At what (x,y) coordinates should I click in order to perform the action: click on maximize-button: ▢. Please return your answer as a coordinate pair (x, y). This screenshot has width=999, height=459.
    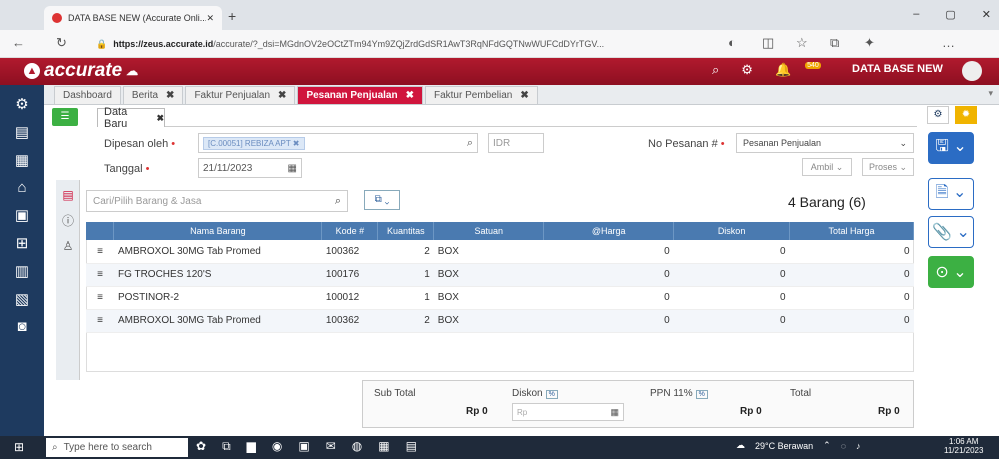
    Looking at the image, I should click on (950, 14).